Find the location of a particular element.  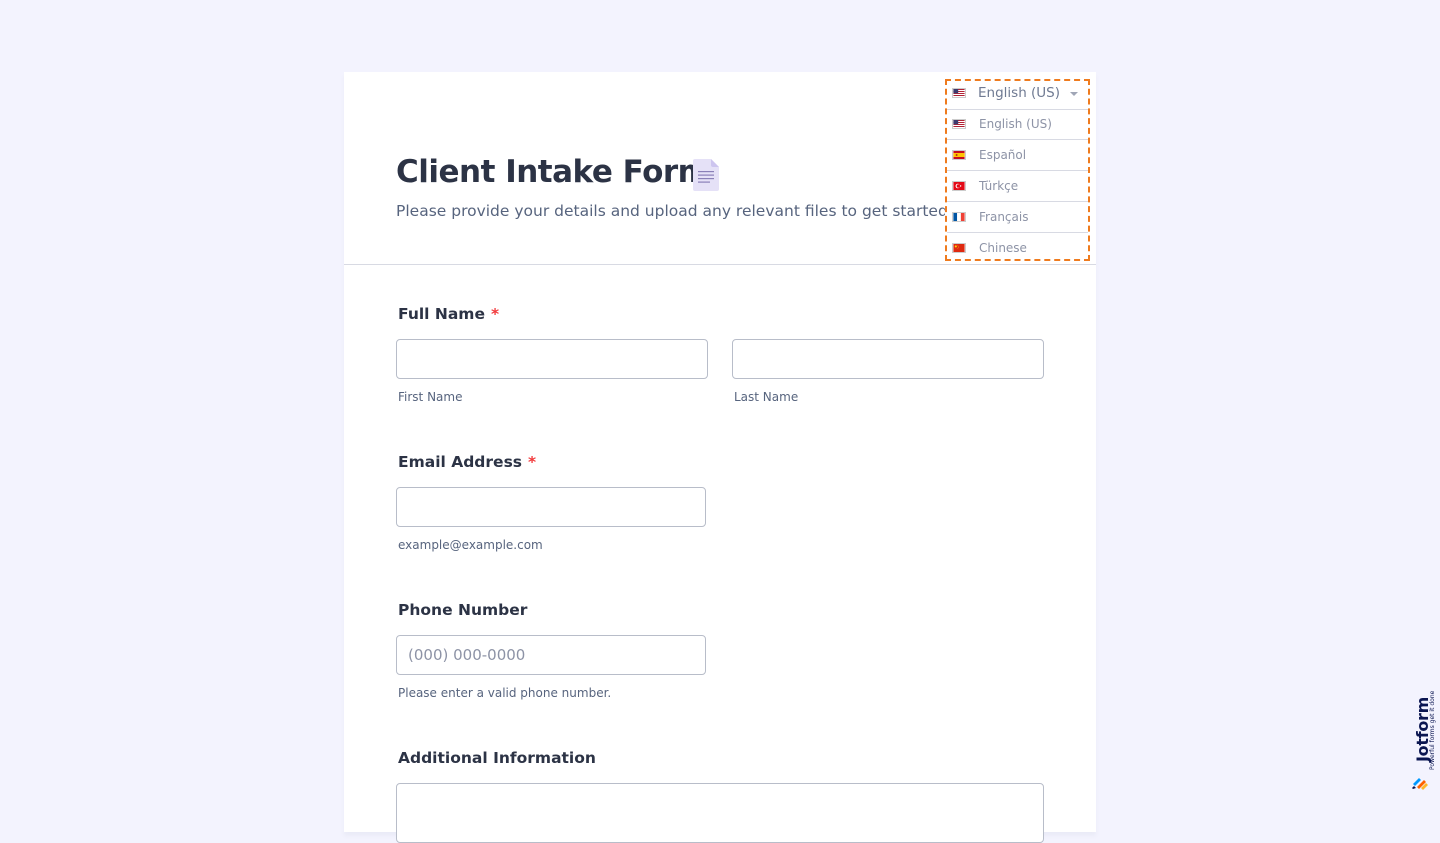

first-name-input is located at coordinates (552, 359).